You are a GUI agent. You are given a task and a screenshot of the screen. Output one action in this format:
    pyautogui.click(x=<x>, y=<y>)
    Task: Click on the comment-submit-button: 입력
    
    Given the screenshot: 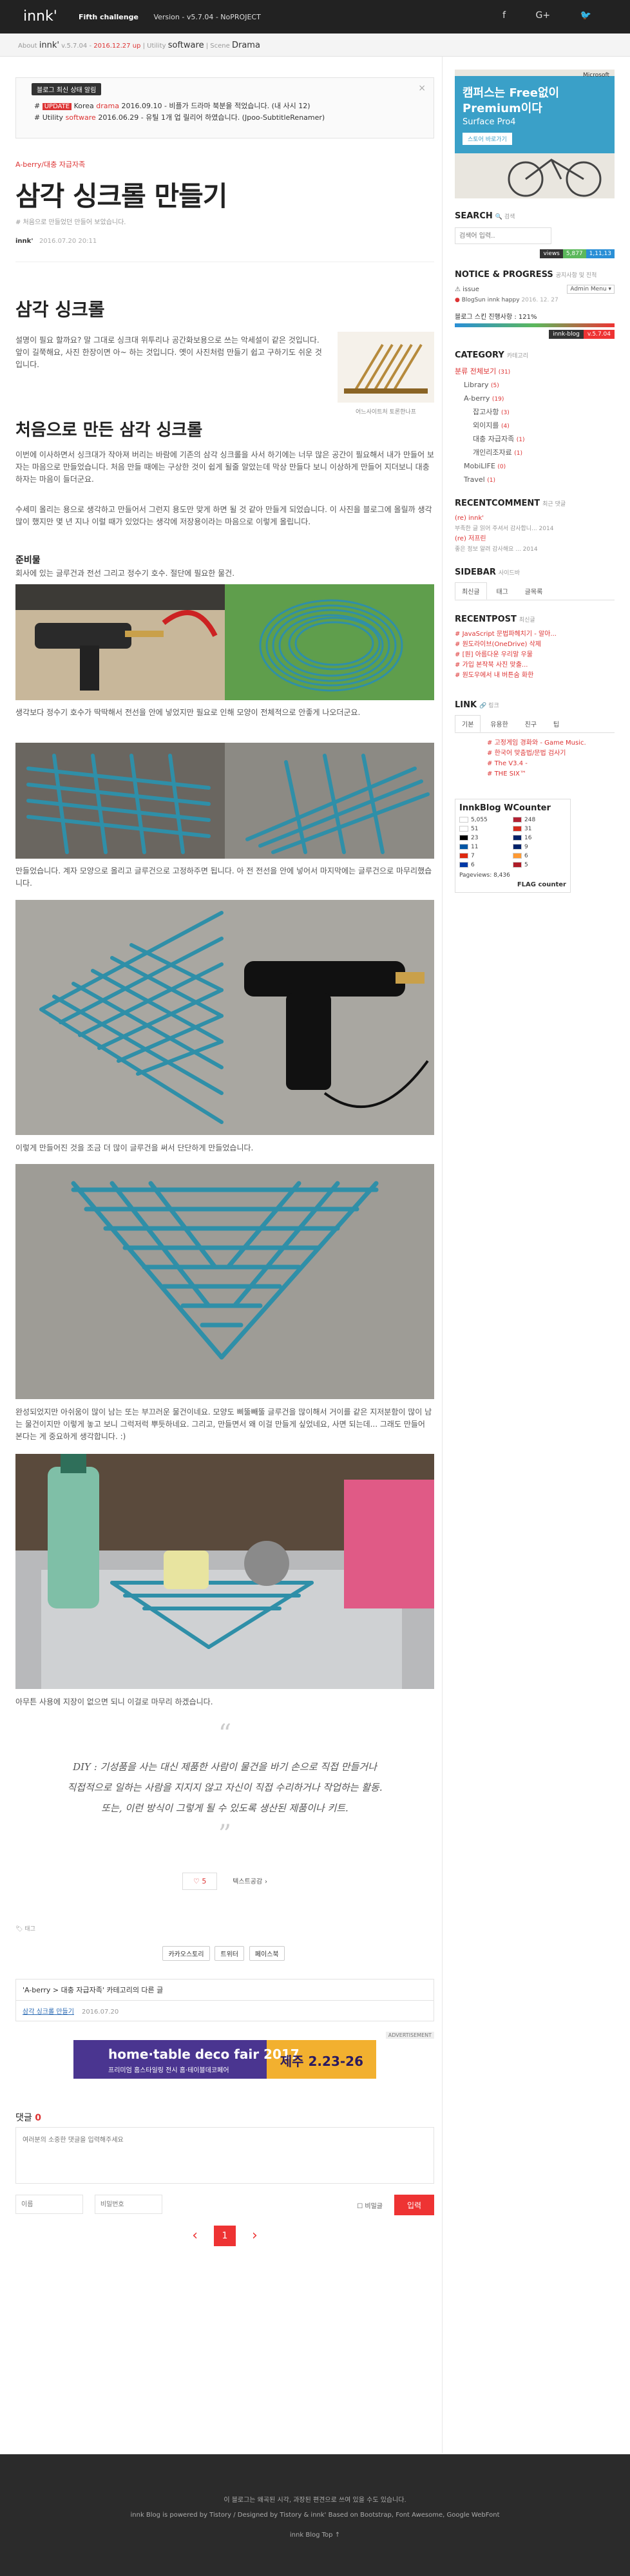 What is the action you would take?
    pyautogui.click(x=414, y=2205)
    